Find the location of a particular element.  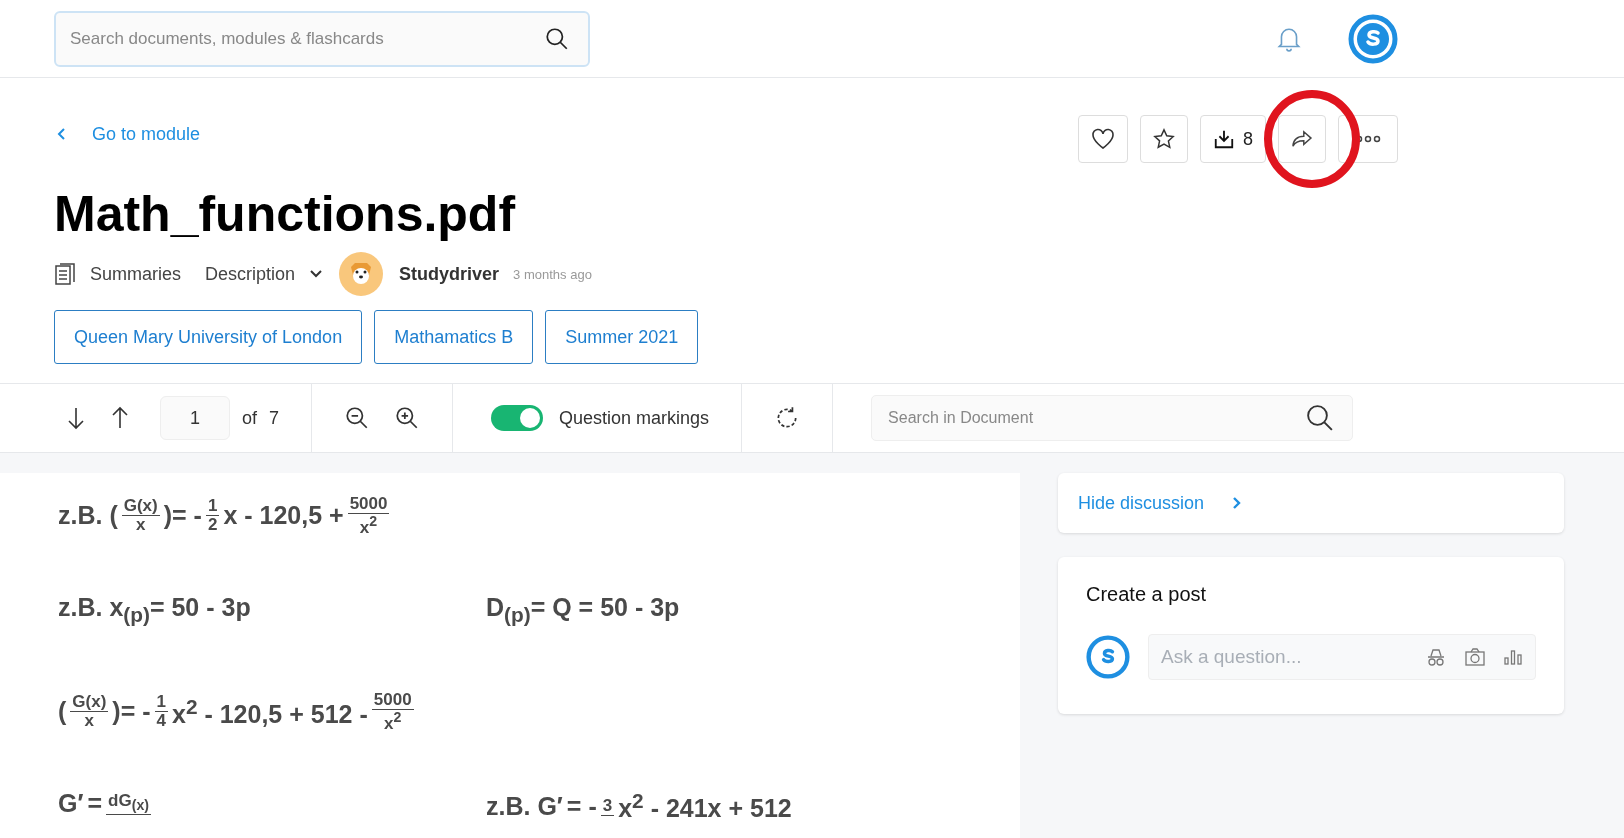

star-icon is located at coordinates (1164, 139).